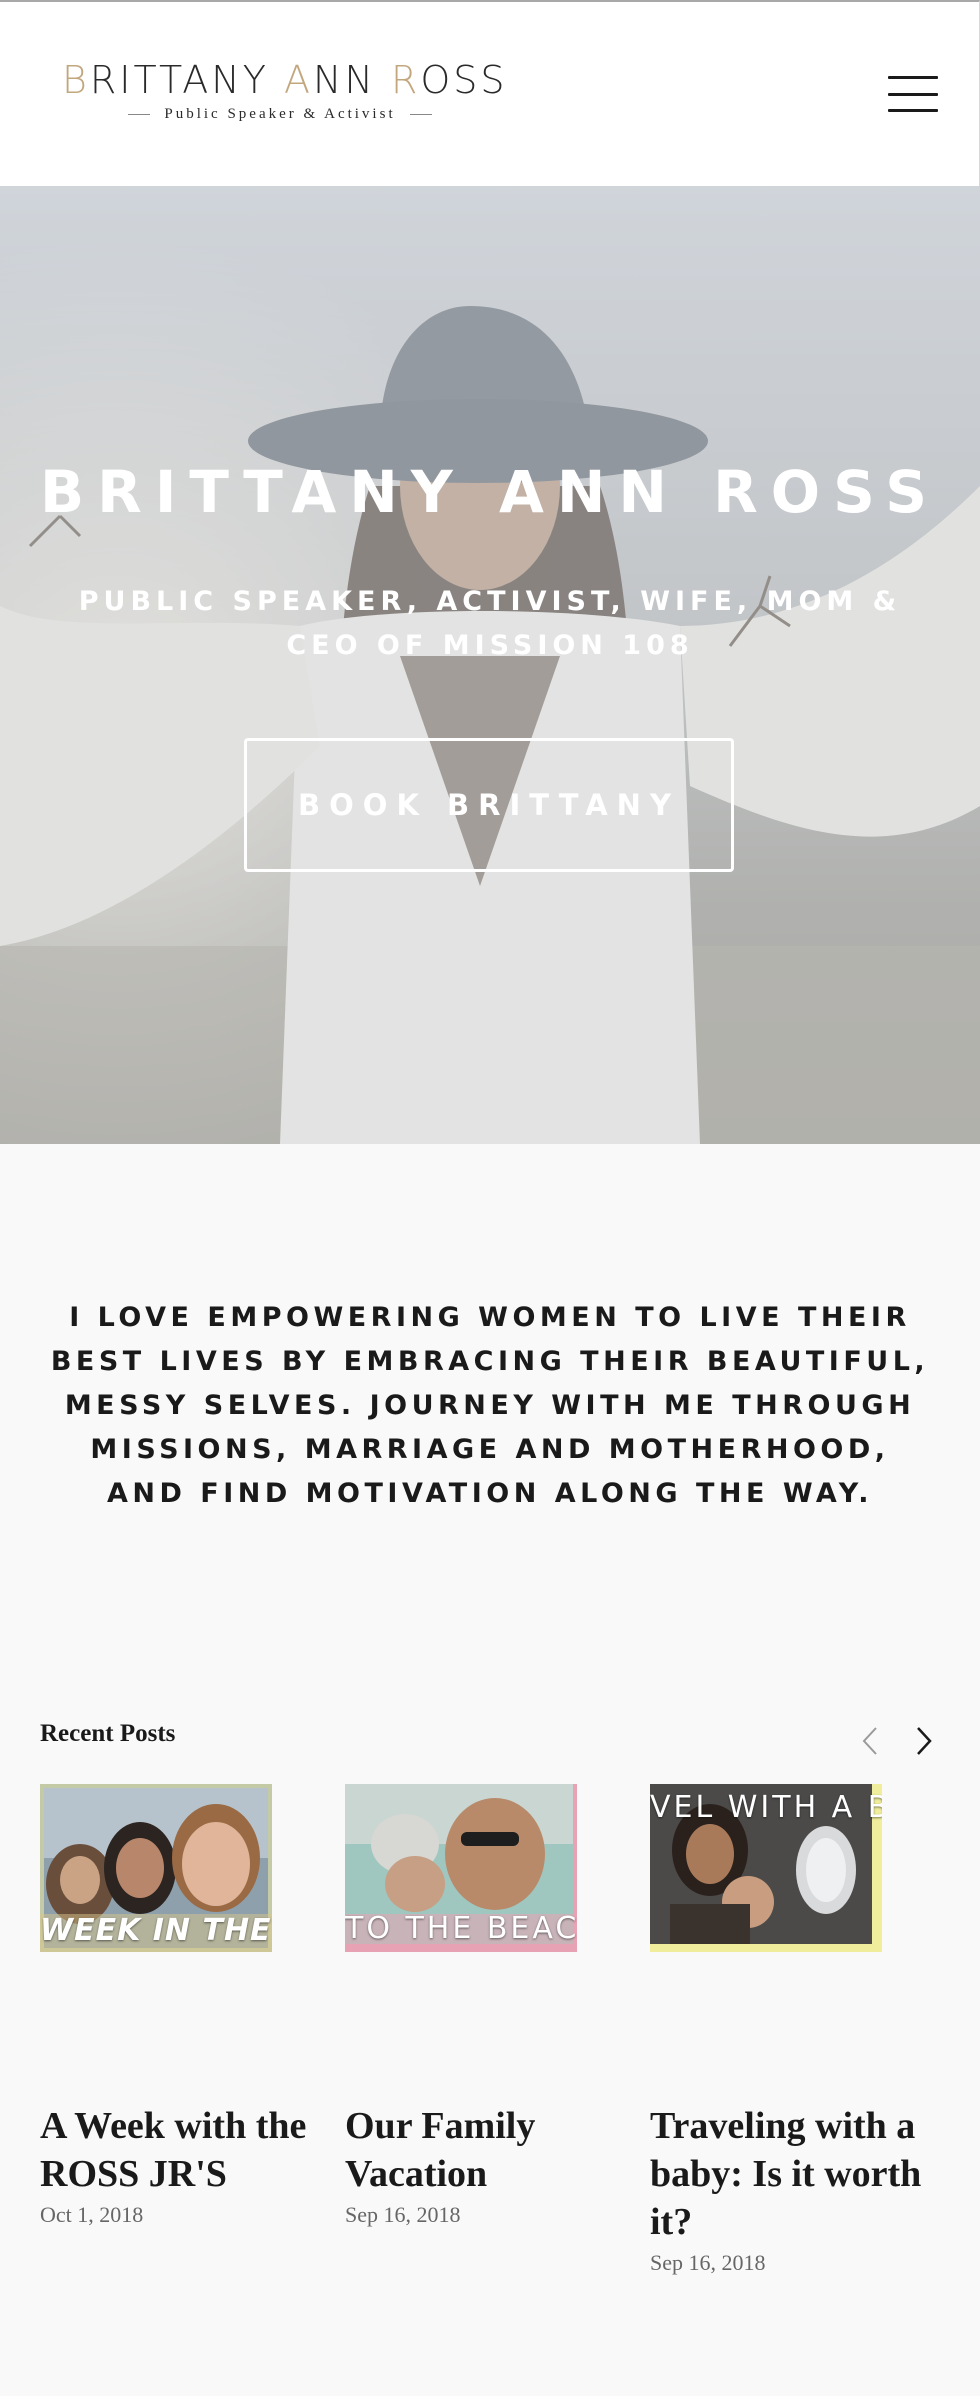 The image size is (980, 2396). What do you see at coordinates (871, 1741) in the screenshot?
I see `chevron-left-icon` at bounding box center [871, 1741].